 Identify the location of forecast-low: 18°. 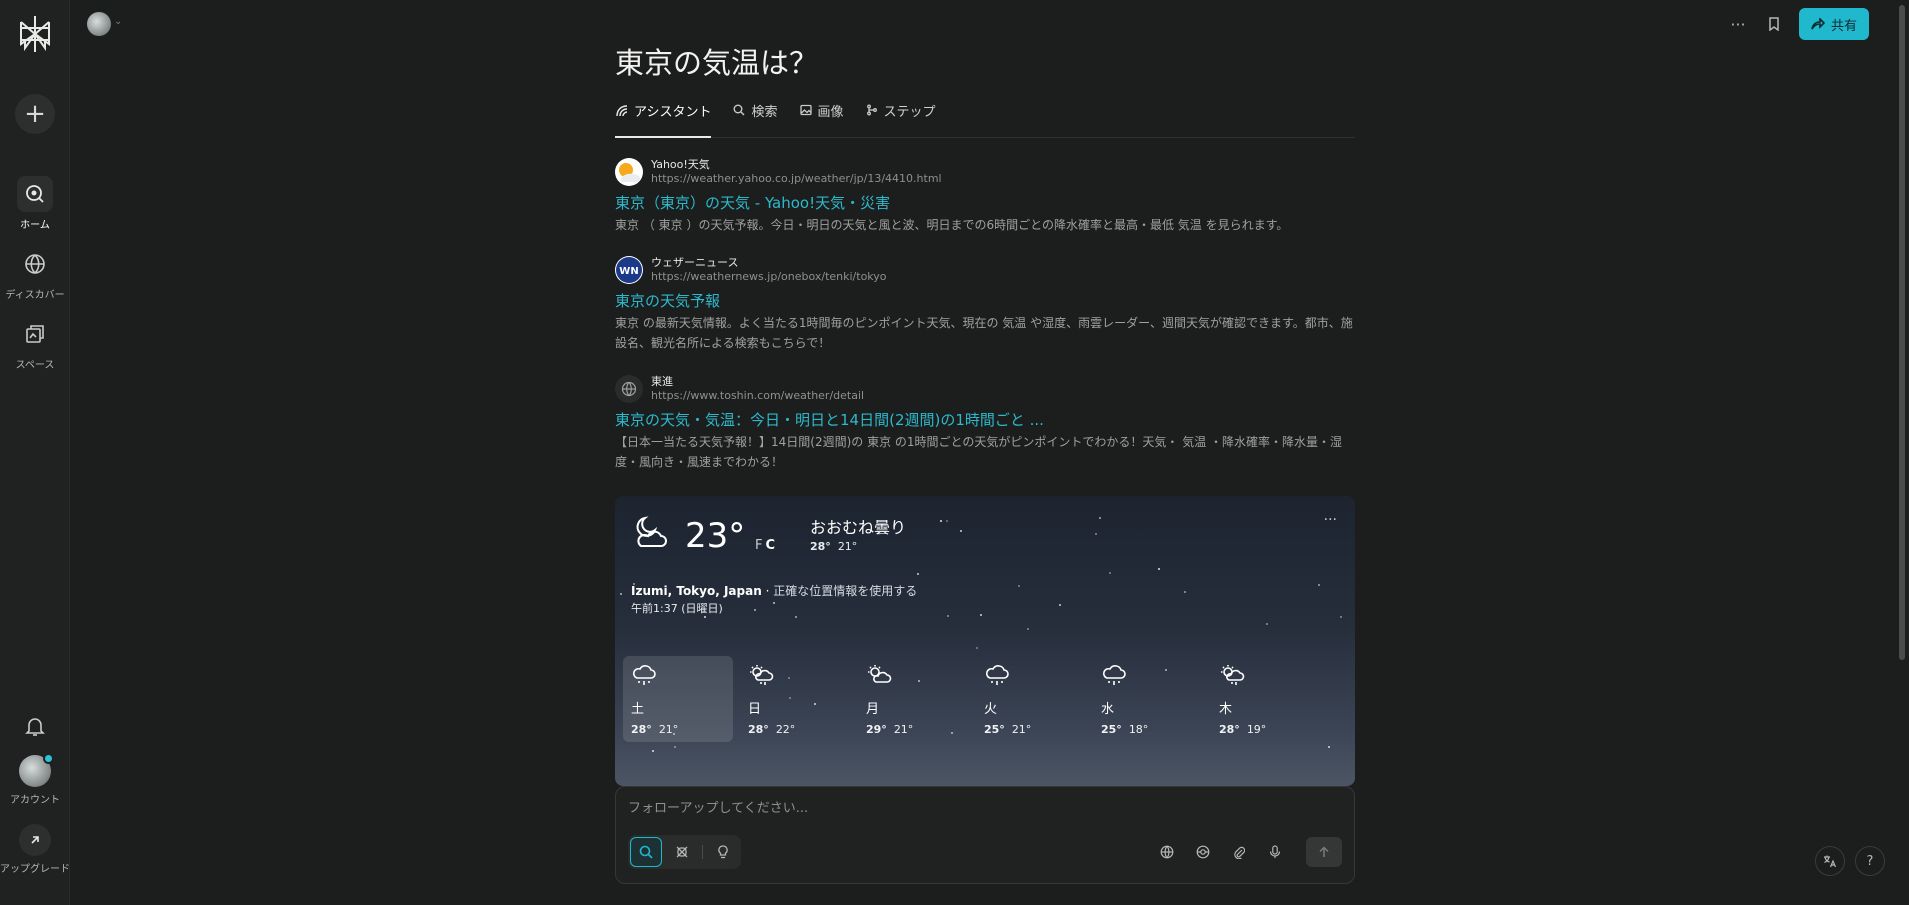
(1138, 729).